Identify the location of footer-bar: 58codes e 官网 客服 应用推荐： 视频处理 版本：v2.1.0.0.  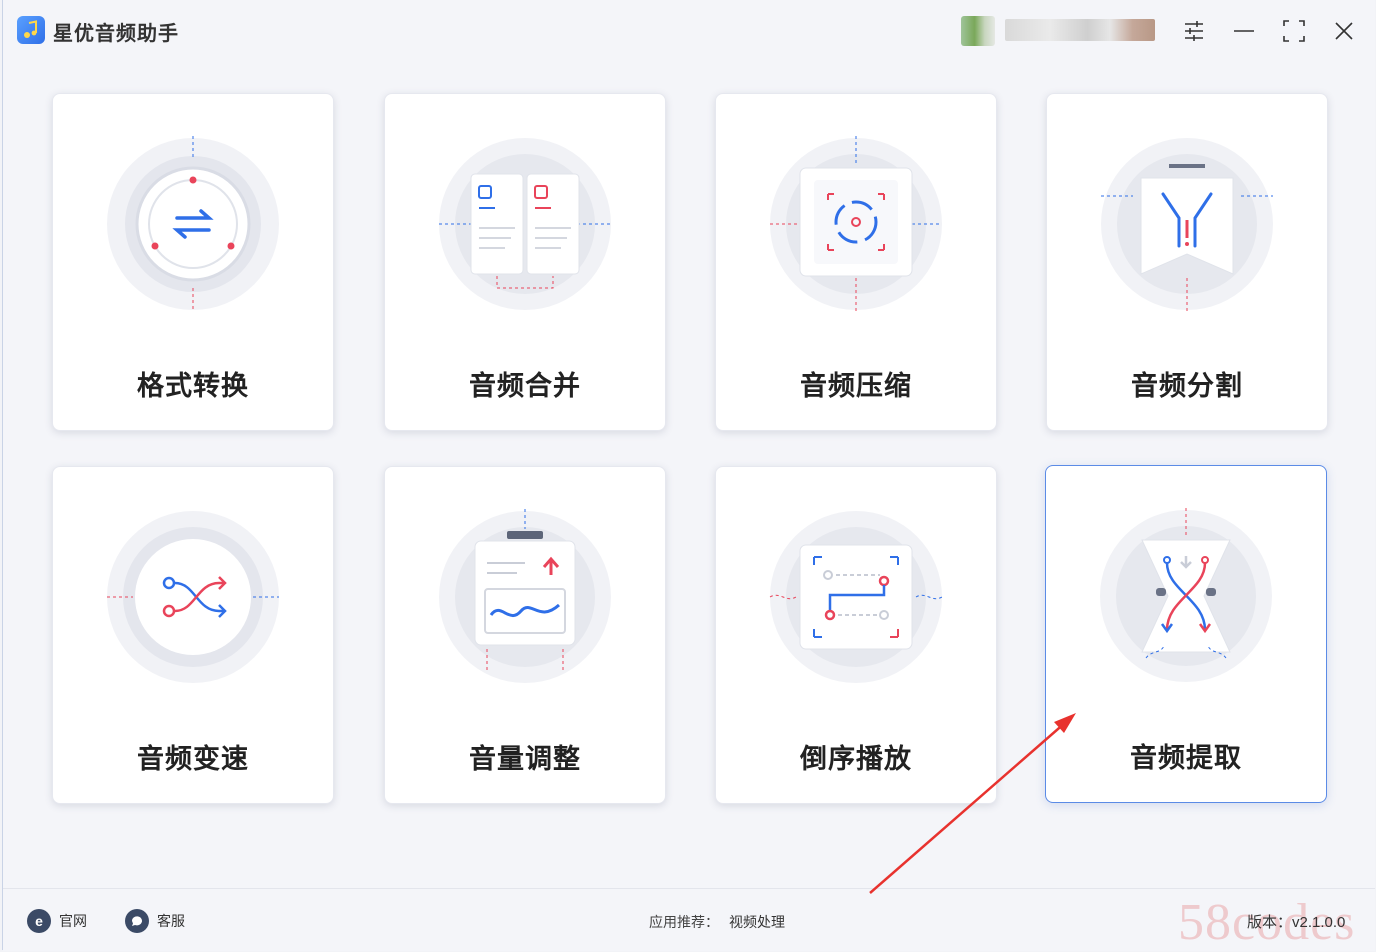
(689, 919).